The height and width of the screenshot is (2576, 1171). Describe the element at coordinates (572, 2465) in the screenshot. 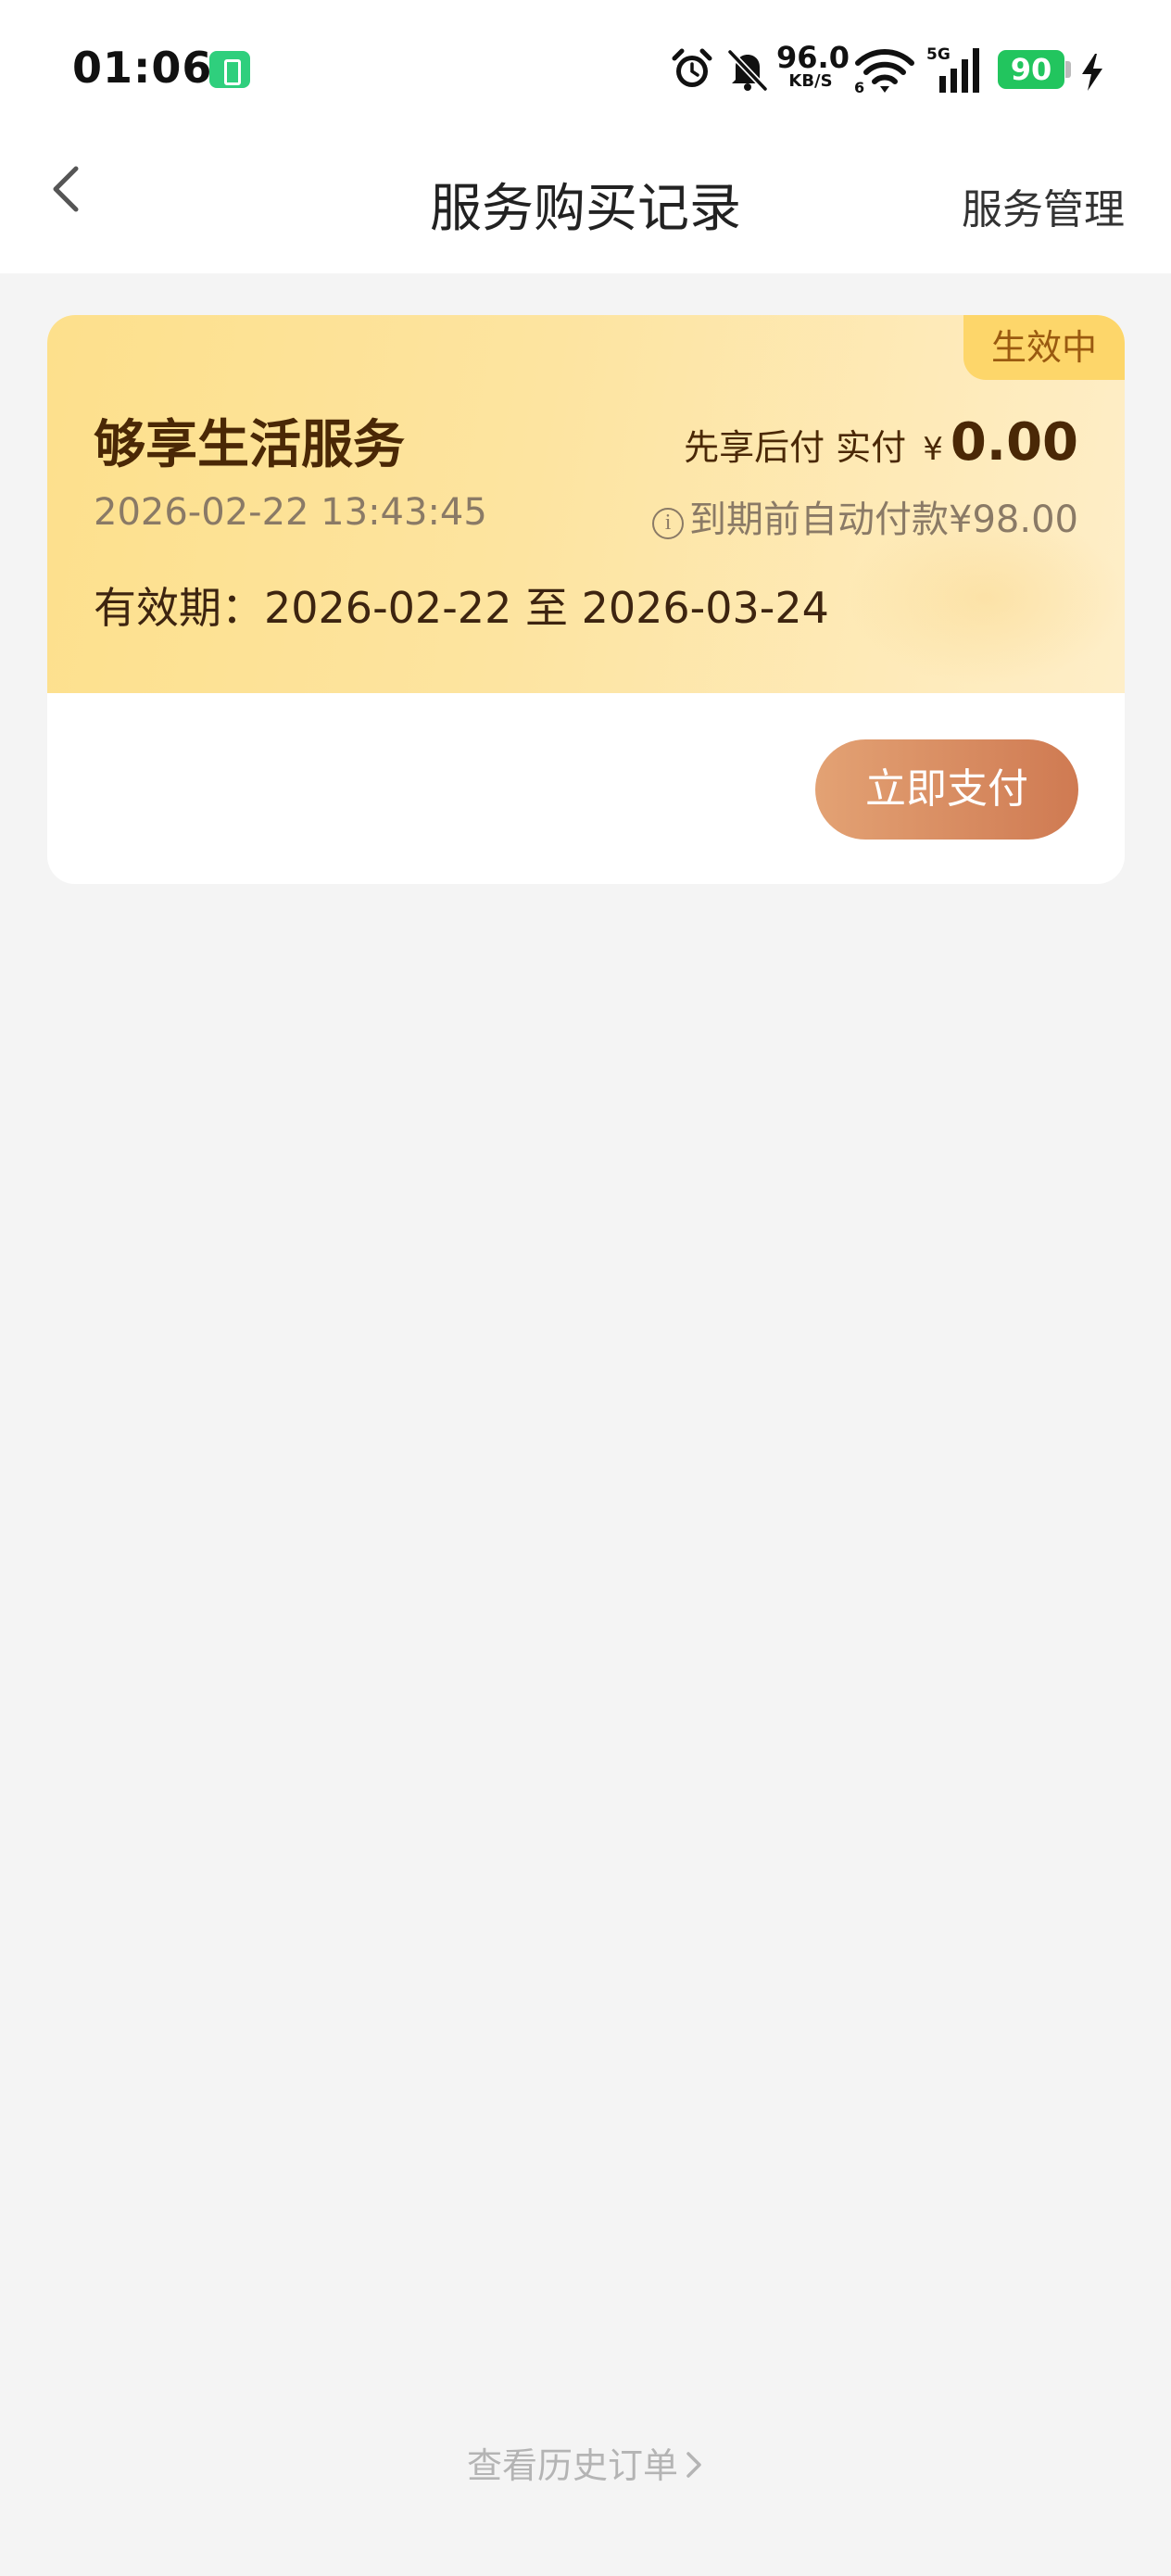

I see `history-link-label: 查看历史订单` at that location.